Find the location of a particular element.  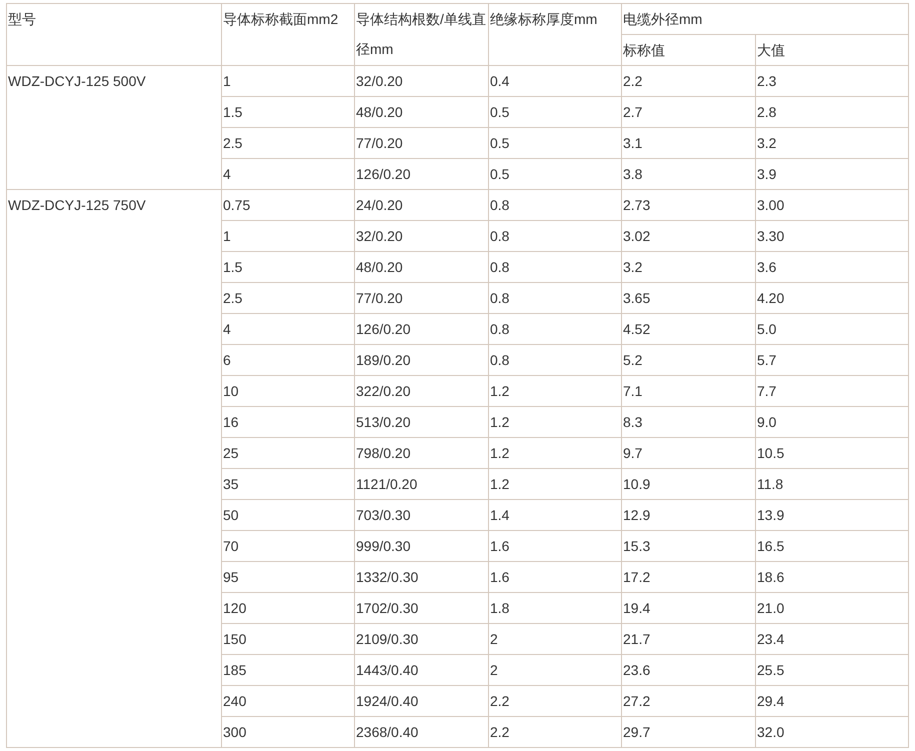

table-cell: 1332/0.30 is located at coordinates (421, 577).